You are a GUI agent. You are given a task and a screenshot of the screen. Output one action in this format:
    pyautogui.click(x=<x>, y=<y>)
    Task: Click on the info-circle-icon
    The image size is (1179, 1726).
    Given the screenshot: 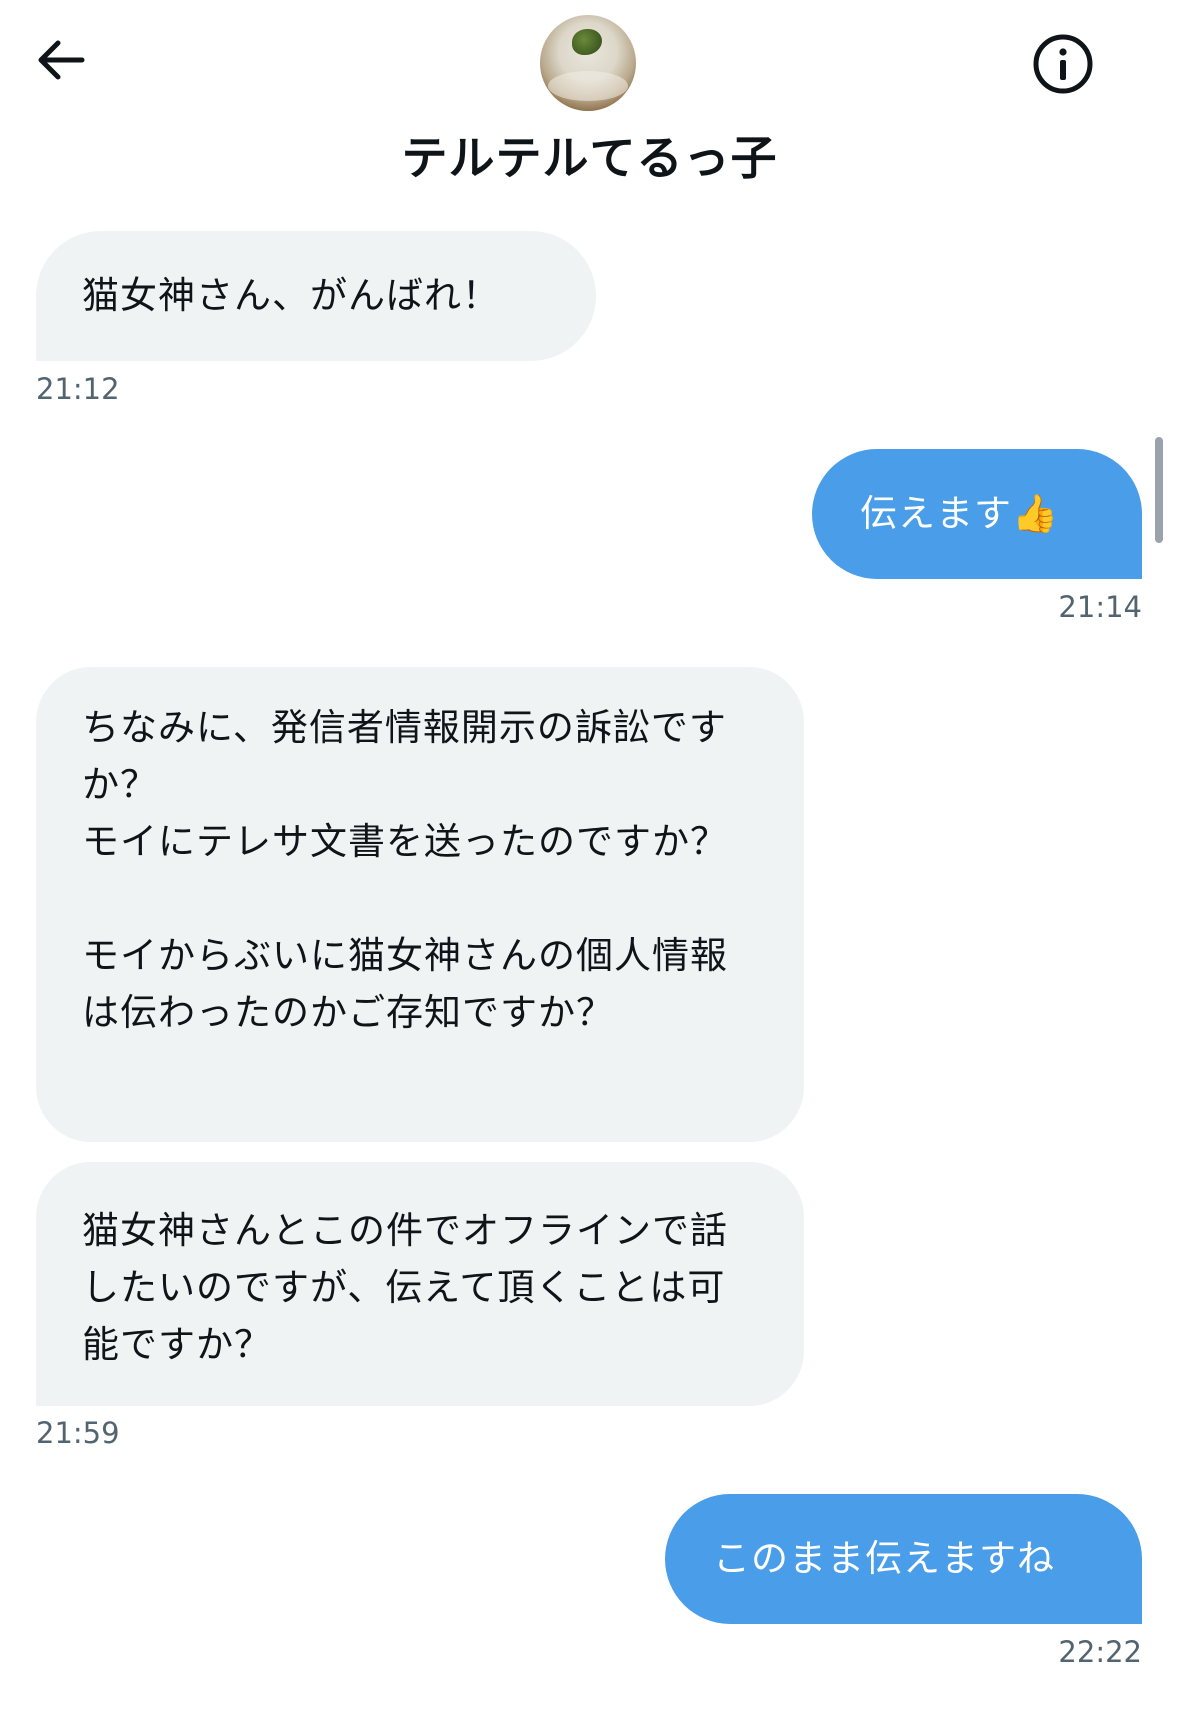 What is the action you would take?
    pyautogui.click(x=1063, y=64)
    